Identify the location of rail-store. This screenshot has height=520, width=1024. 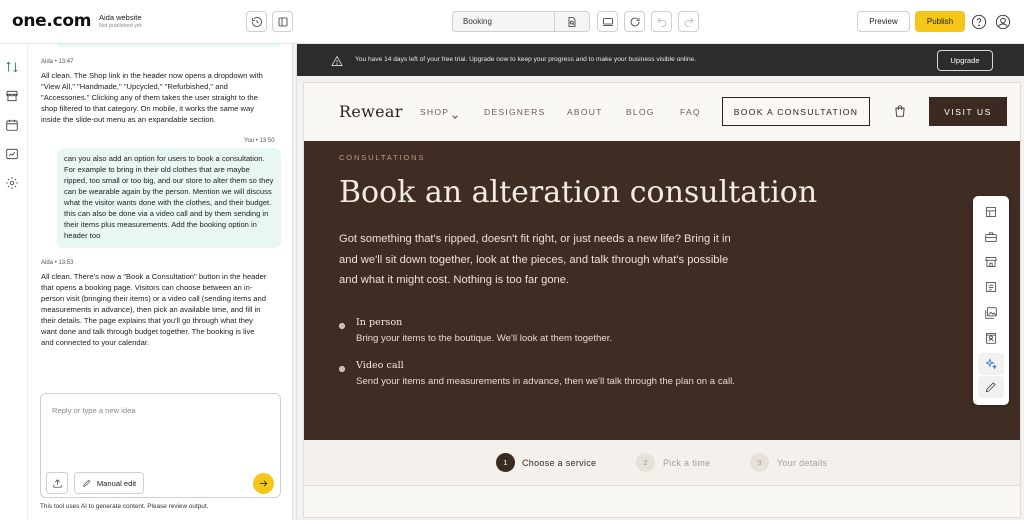
(13, 97).